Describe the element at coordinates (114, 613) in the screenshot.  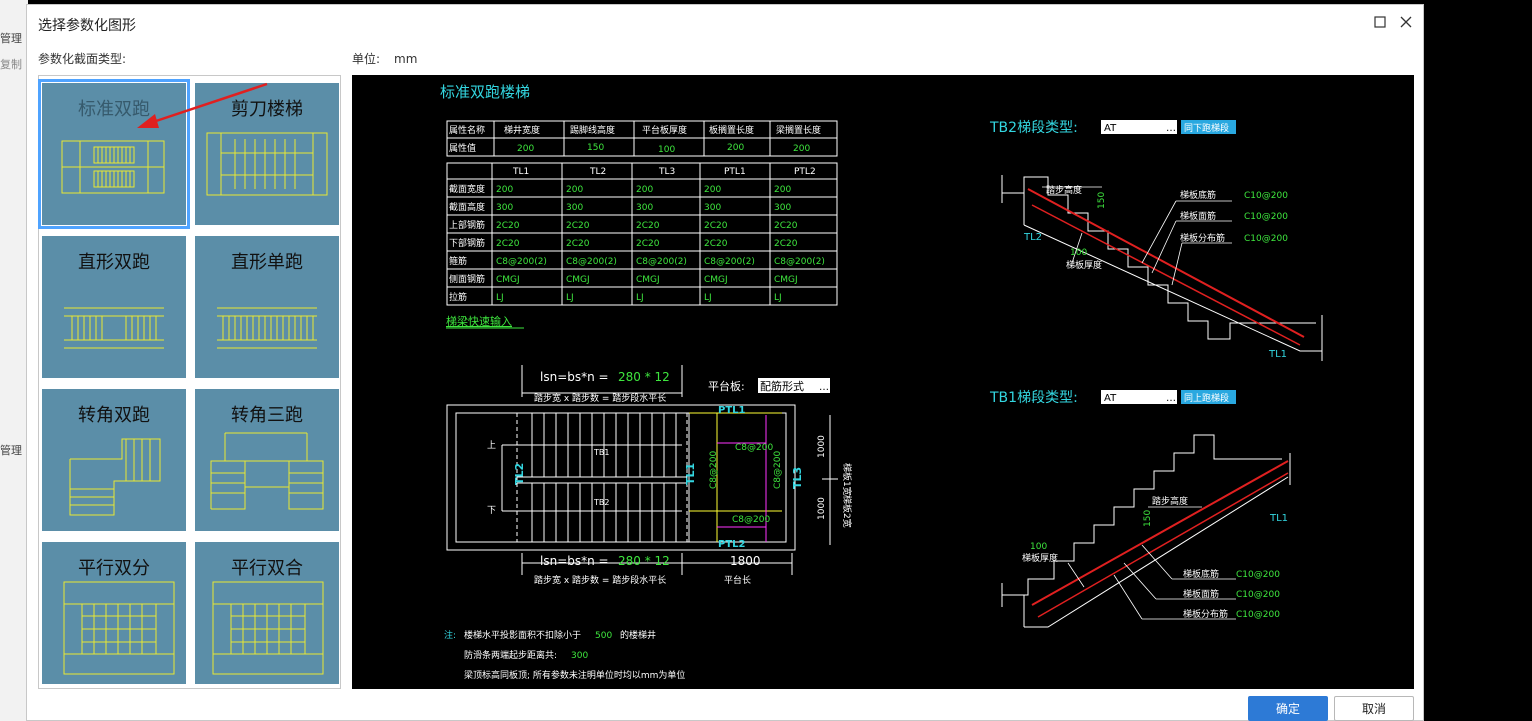
I see `tile-parallel-split: 平行双分` at that location.